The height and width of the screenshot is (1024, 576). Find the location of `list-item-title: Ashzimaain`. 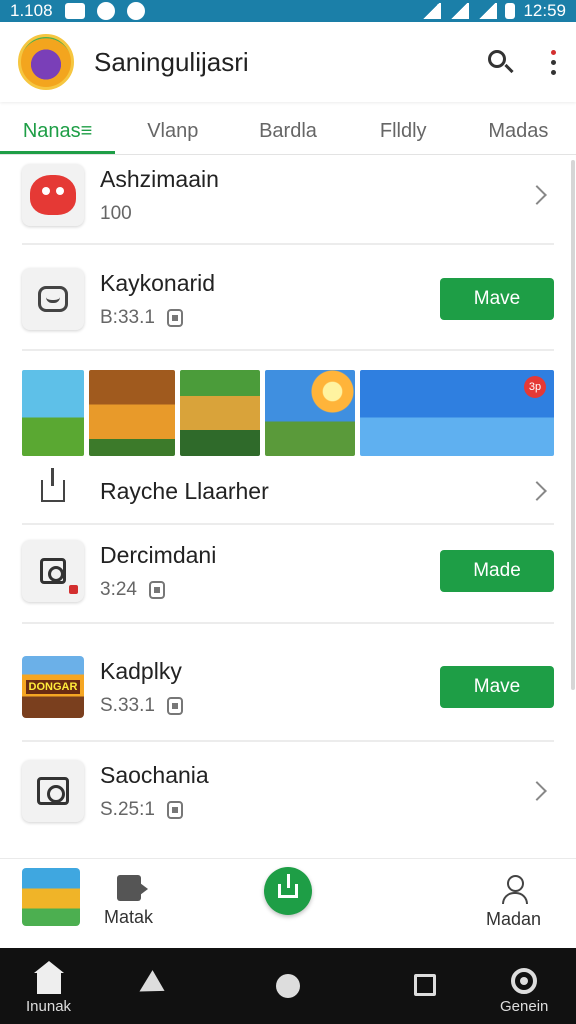

list-item-title: Ashzimaain is located at coordinates (159, 178).